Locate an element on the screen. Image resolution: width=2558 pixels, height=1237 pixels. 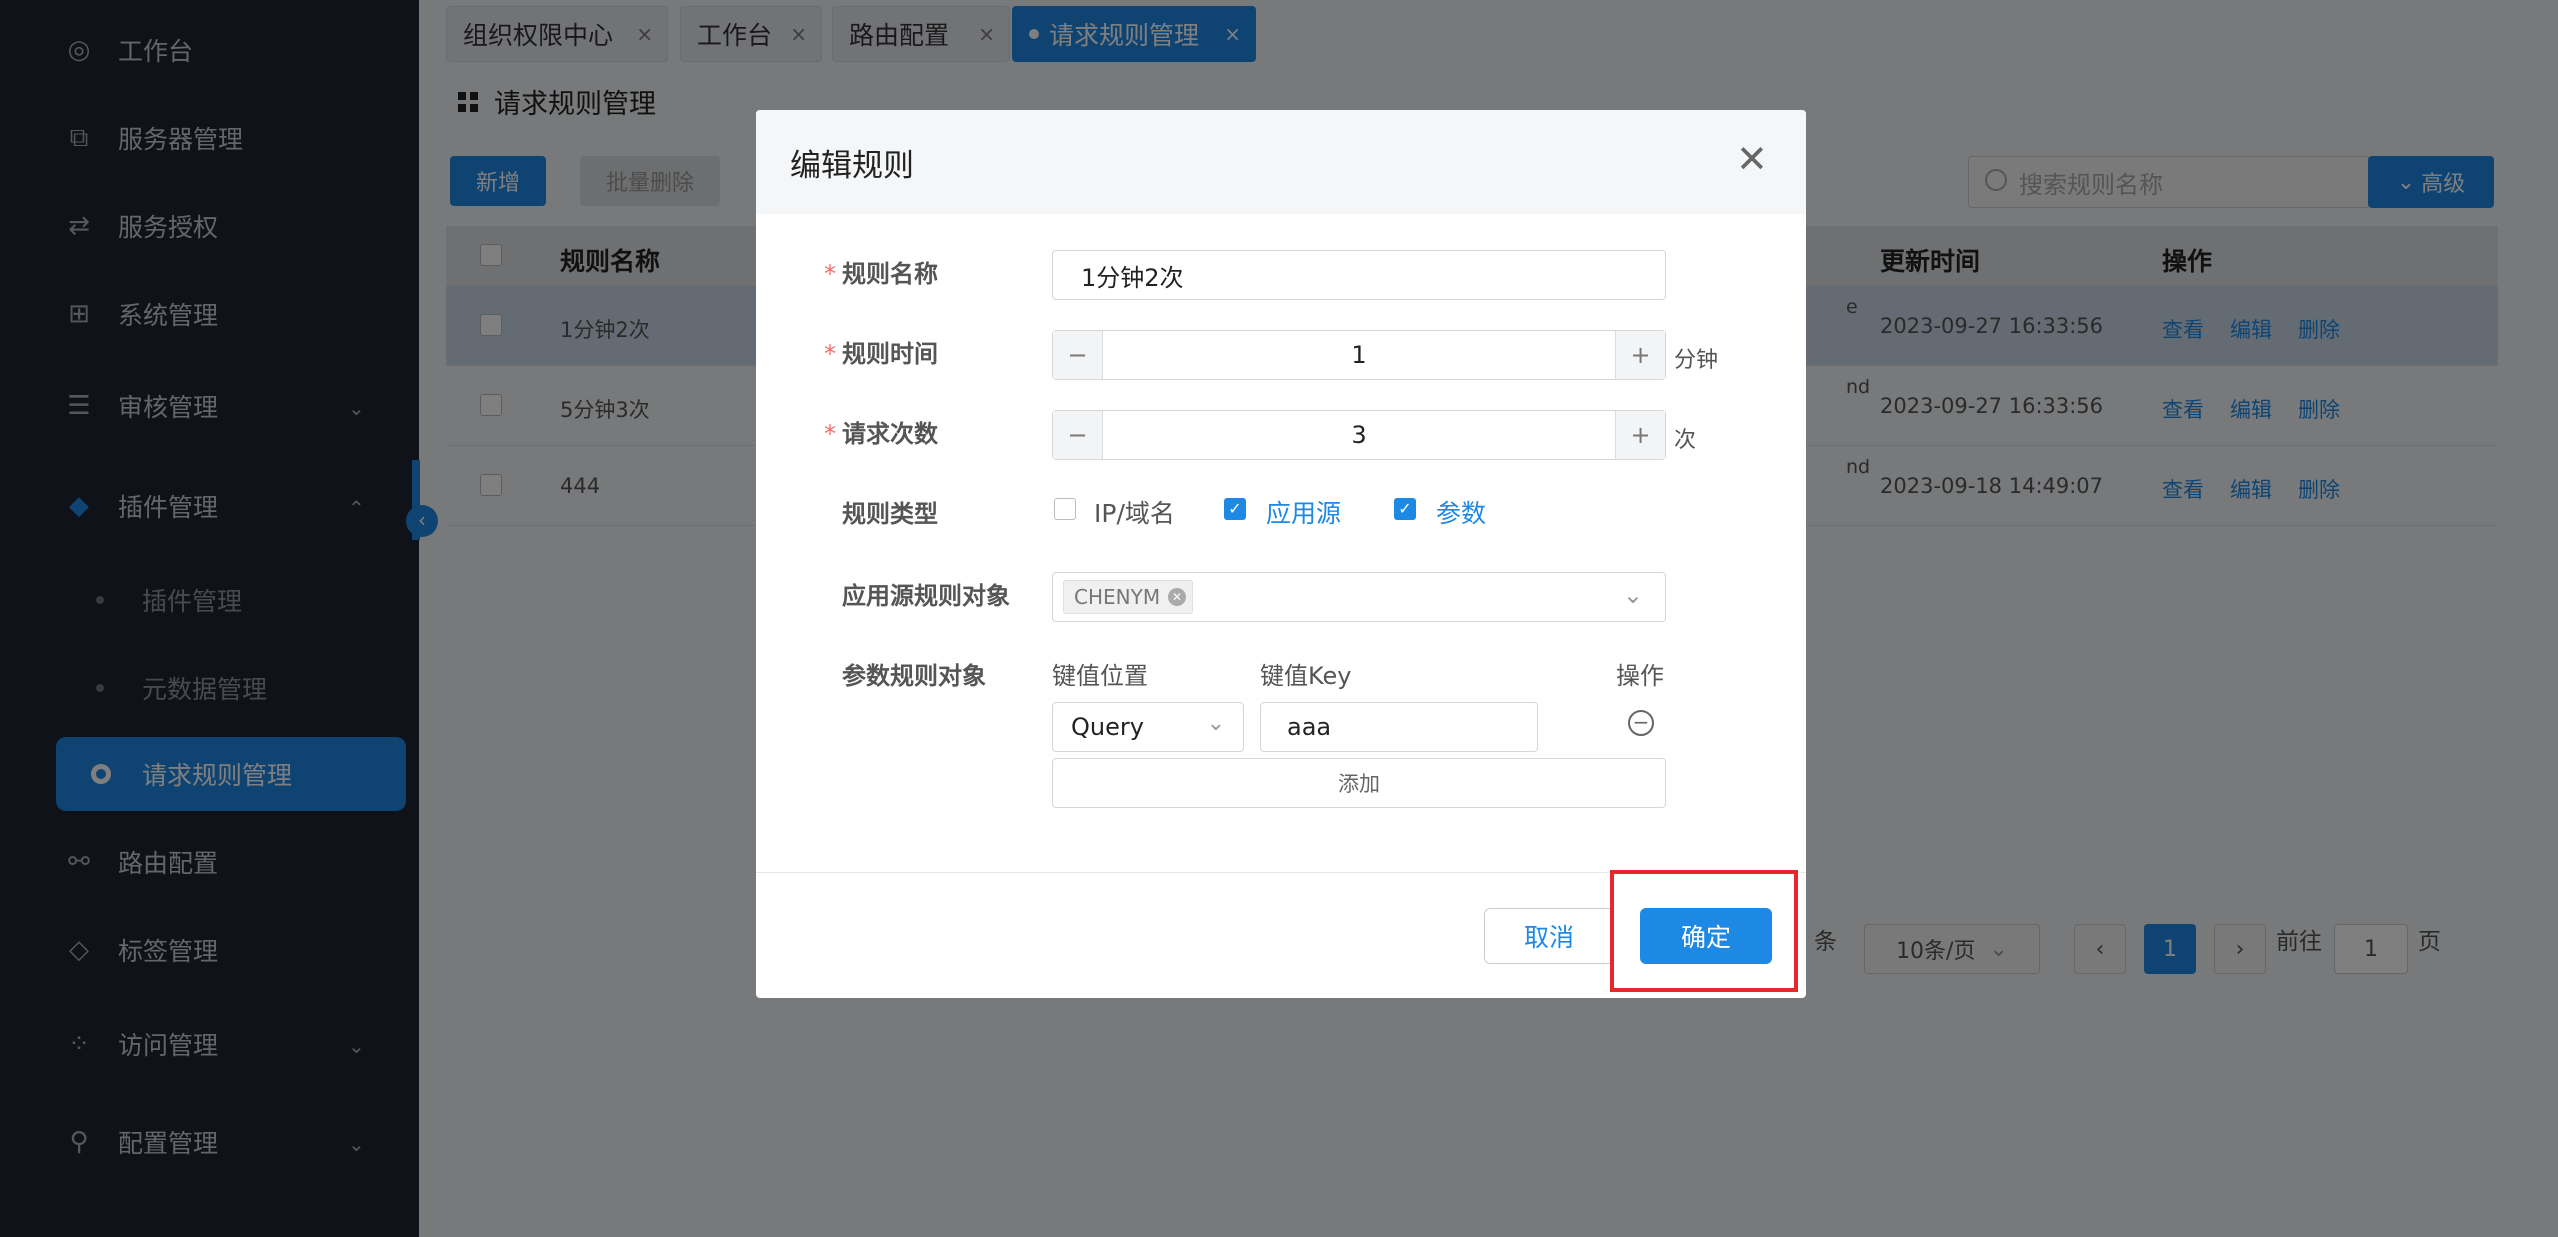
remove-param-icon: − is located at coordinates (1641, 723).